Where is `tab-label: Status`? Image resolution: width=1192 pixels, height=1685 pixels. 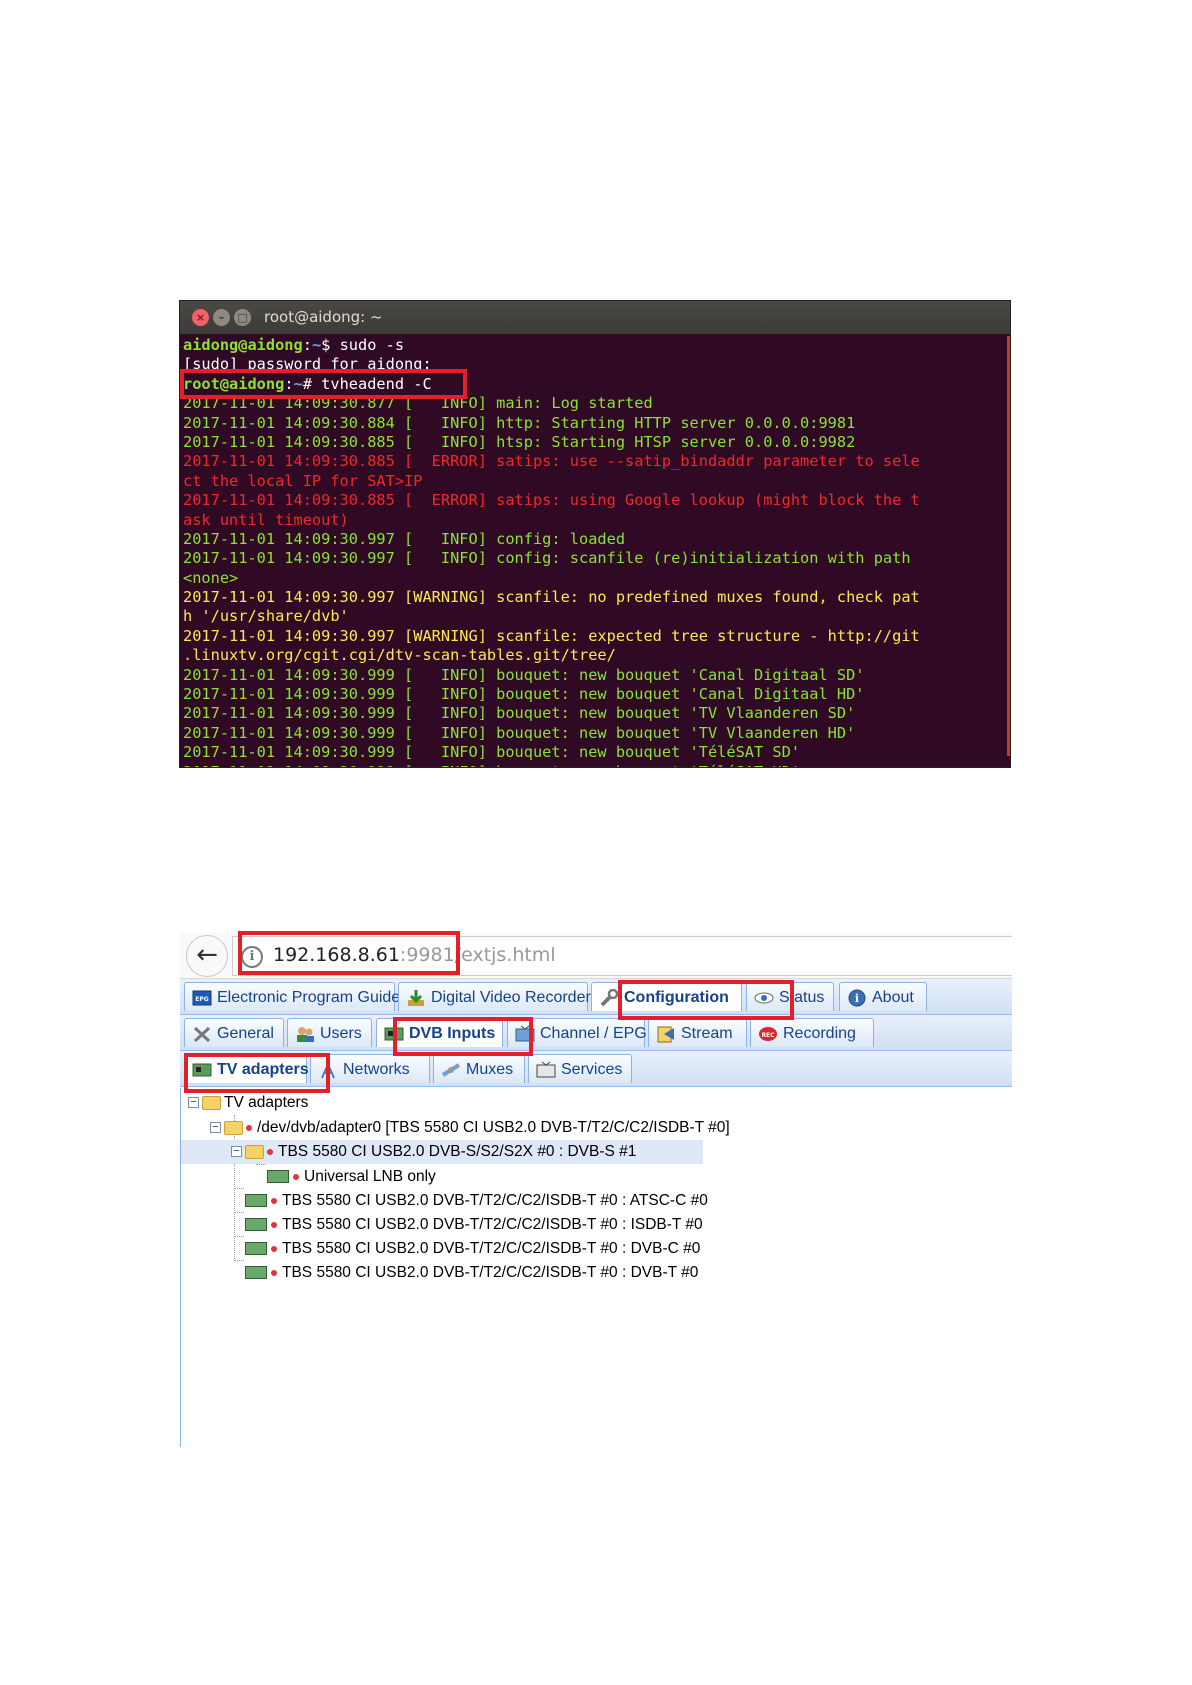
tab-label: Status is located at coordinates (802, 997).